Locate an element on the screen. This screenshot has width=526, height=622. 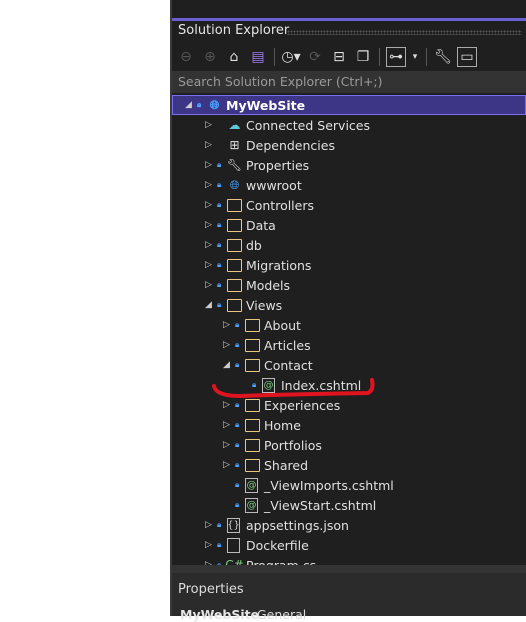
tree-item: 🔒︎ @ Index.cshtml is located at coordinates (349, 385).